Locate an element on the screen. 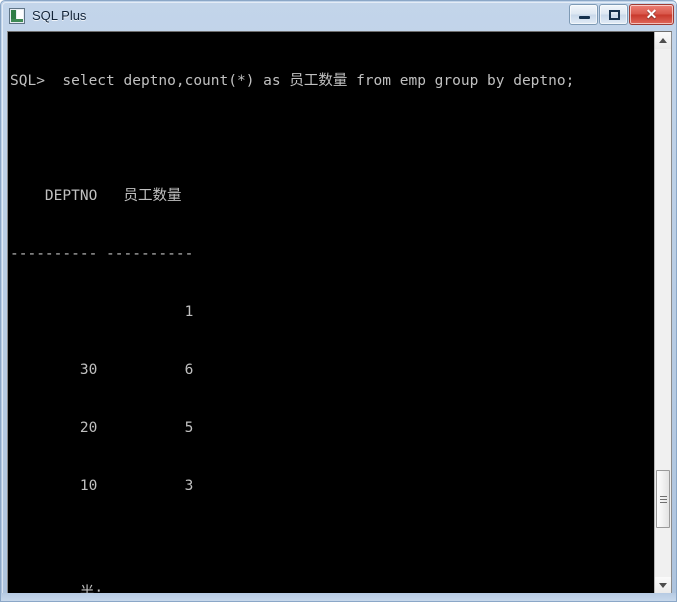 Image resolution: width=677 pixels, height=602 pixels. maximize-icon is located at coordinates (614, 15).